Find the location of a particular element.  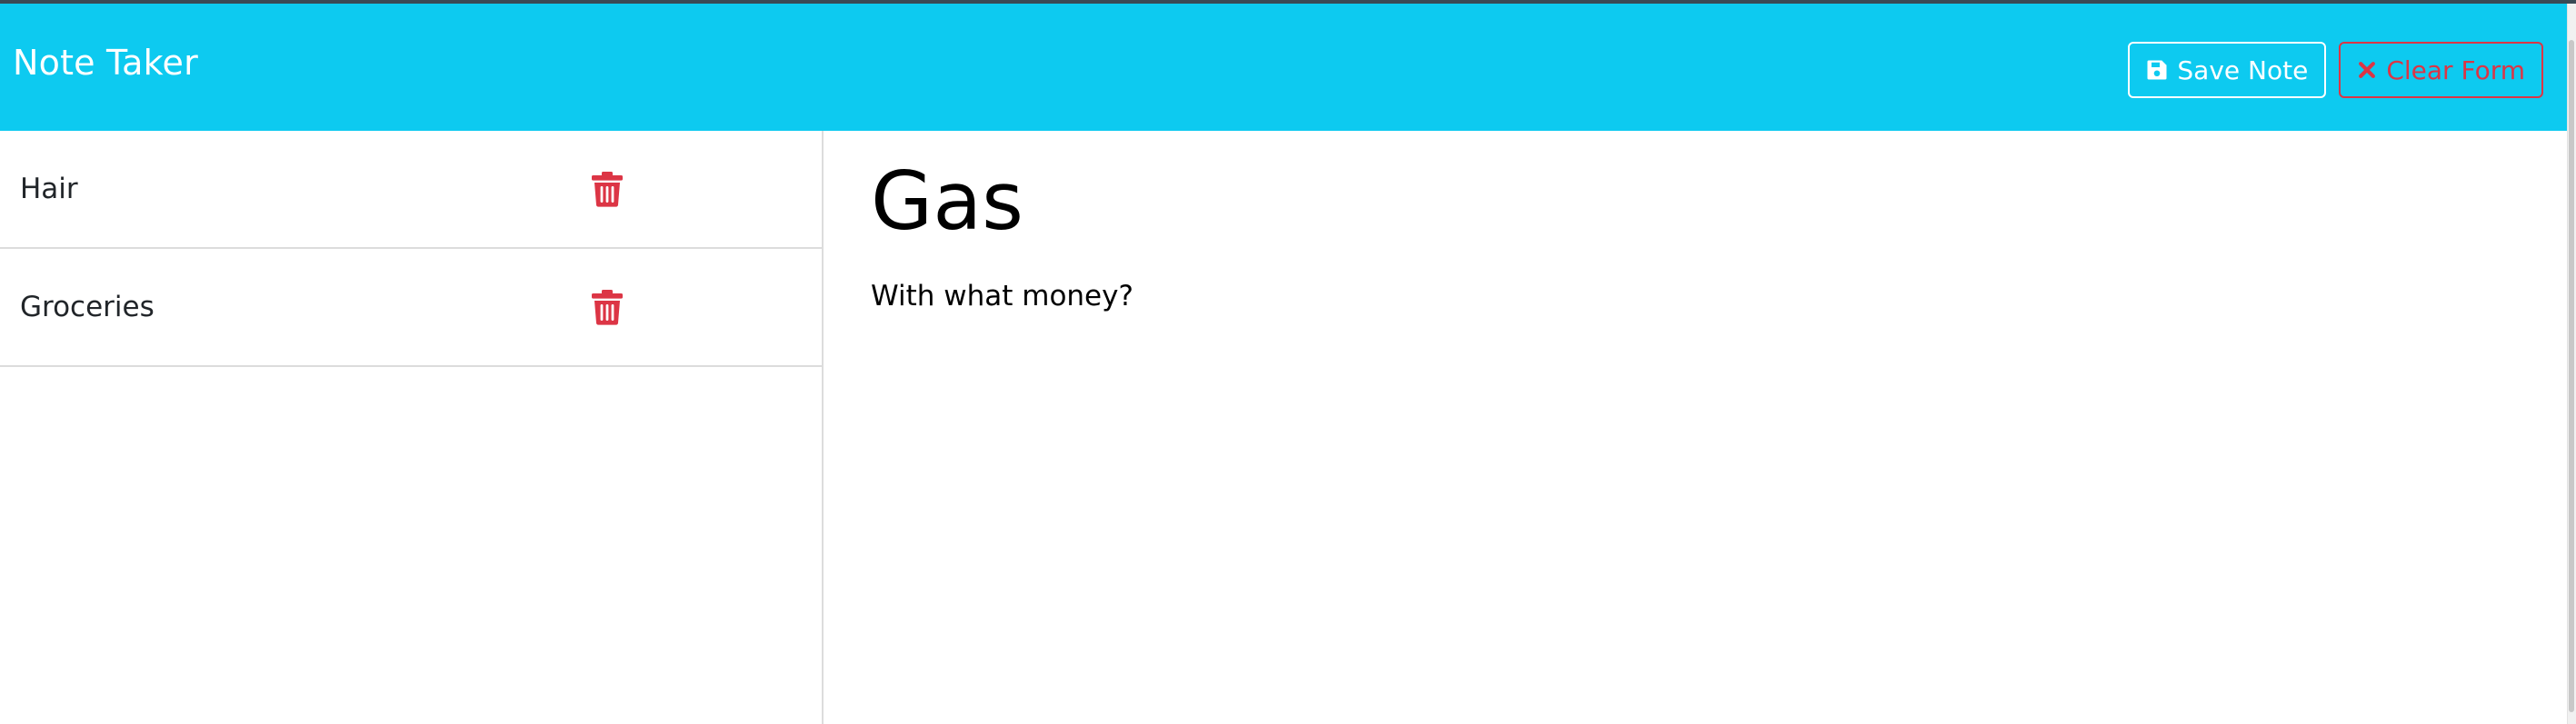

save-note-button: Save Note is located at coordinates (2227, 70).